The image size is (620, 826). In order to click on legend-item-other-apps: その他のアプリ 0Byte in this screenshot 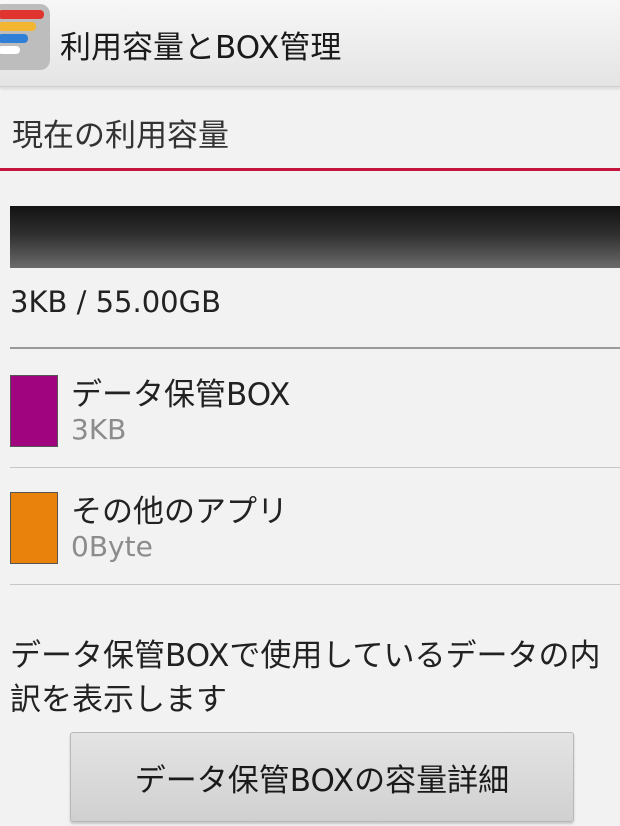, I will do `click(310, 526)`.